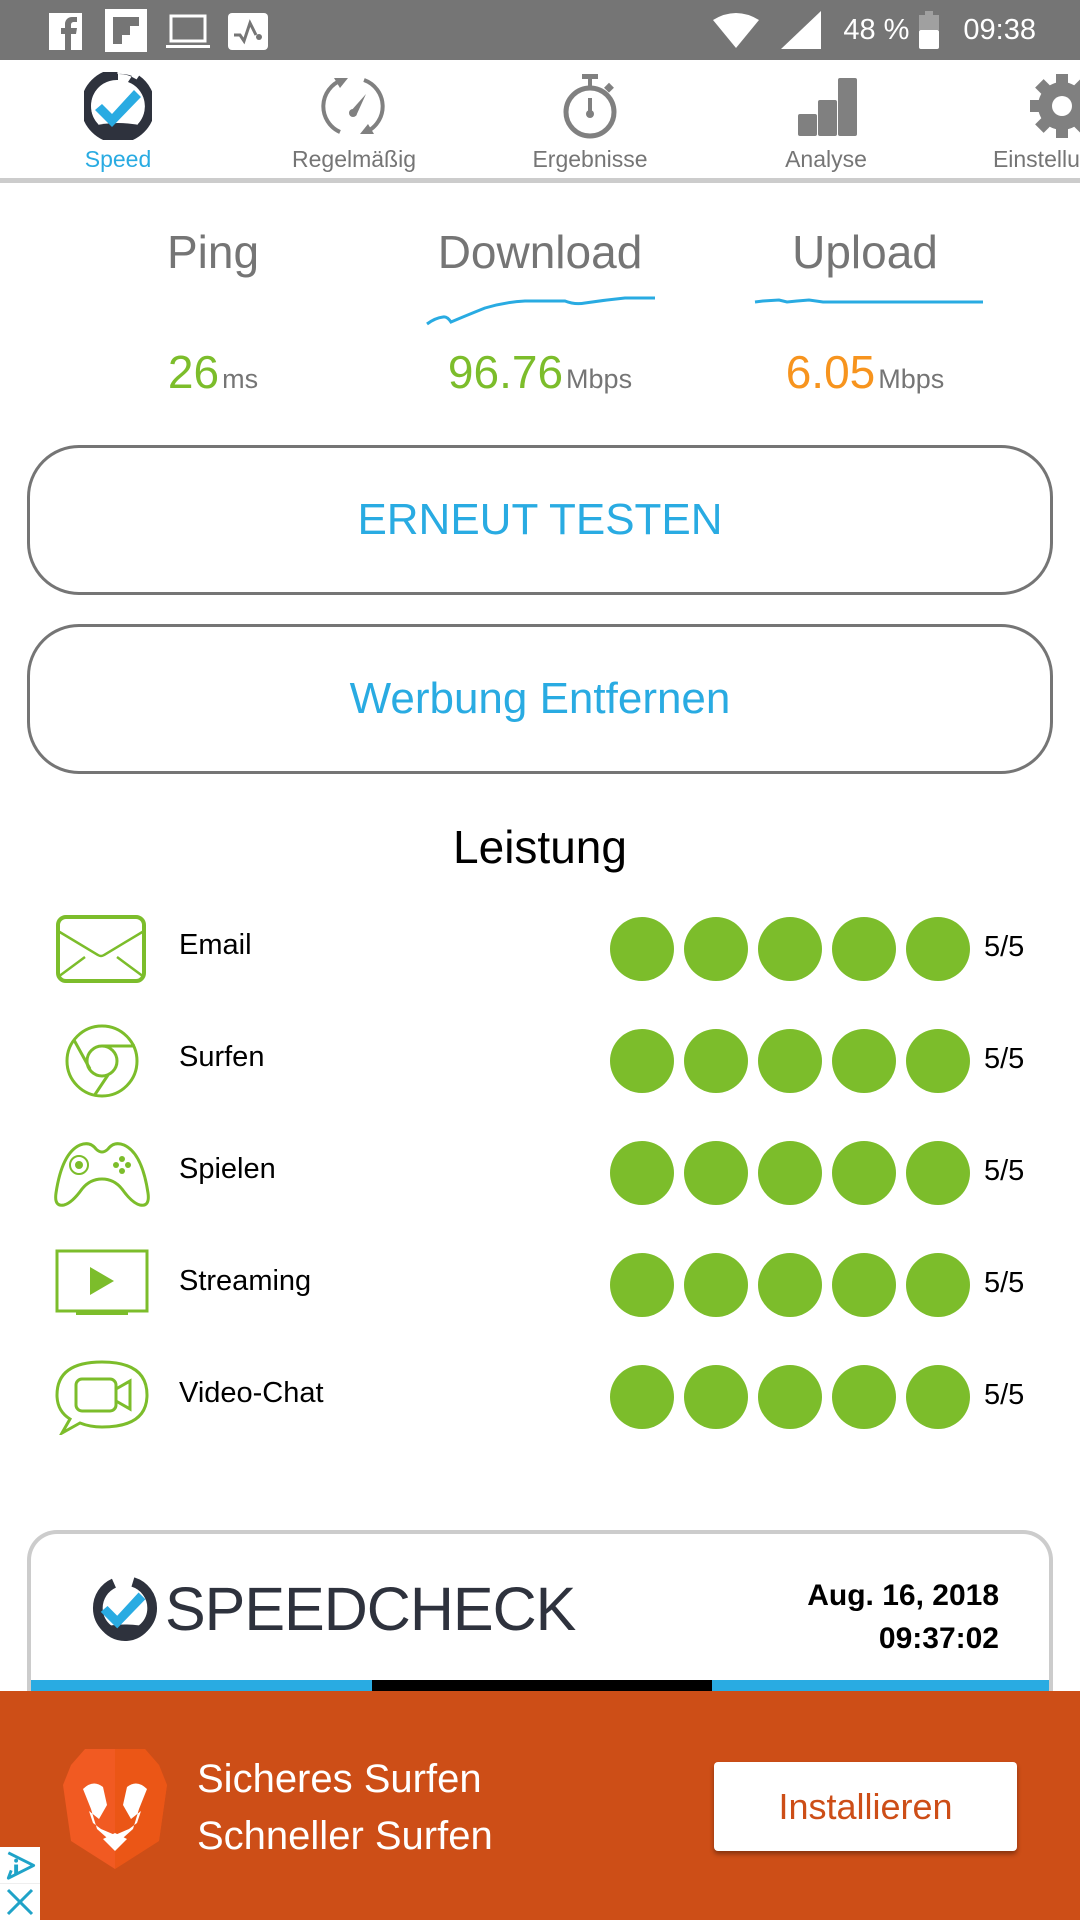 This screenshot has height=1920, width=1080. Describe the element at coordinates (125, 1608) in the screenshot. I see `speedcheck-logo-icon` at that location.